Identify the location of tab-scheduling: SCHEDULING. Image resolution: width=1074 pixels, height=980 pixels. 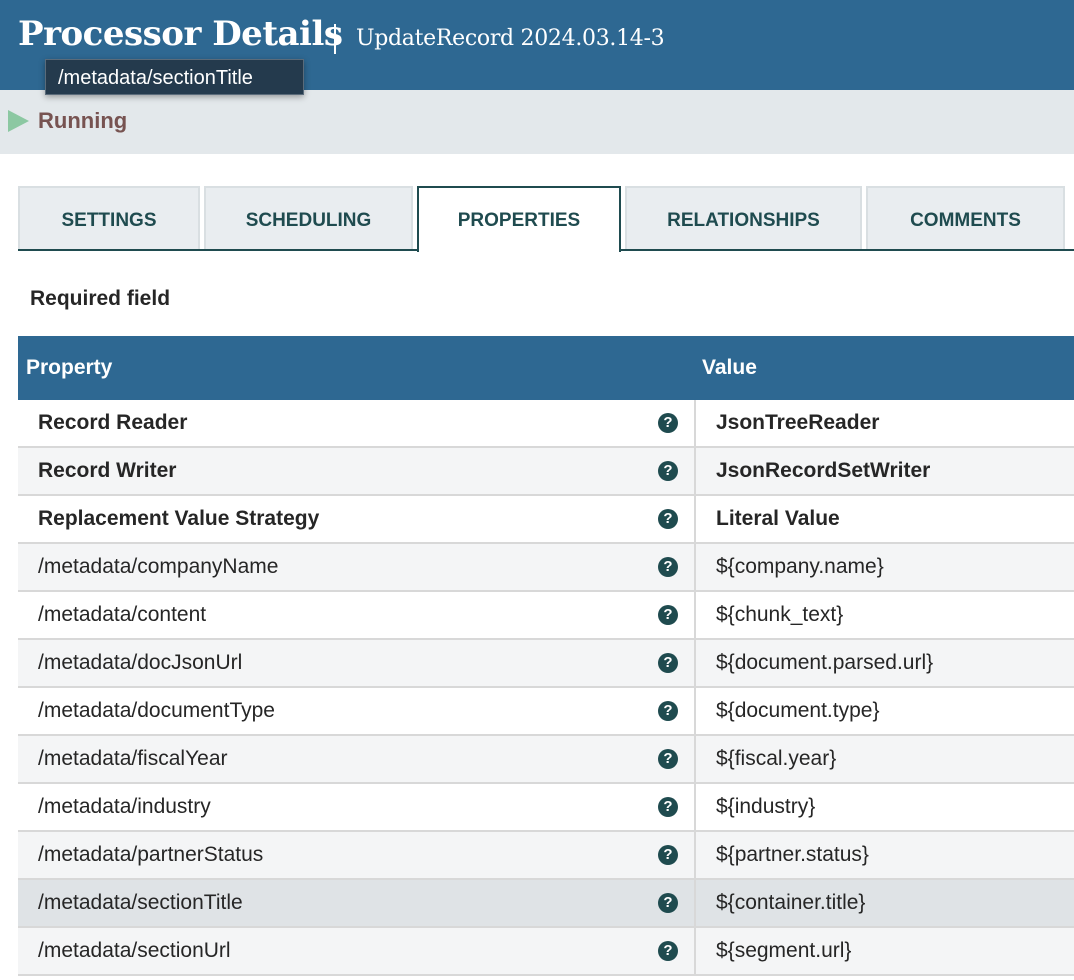
(308, 217).